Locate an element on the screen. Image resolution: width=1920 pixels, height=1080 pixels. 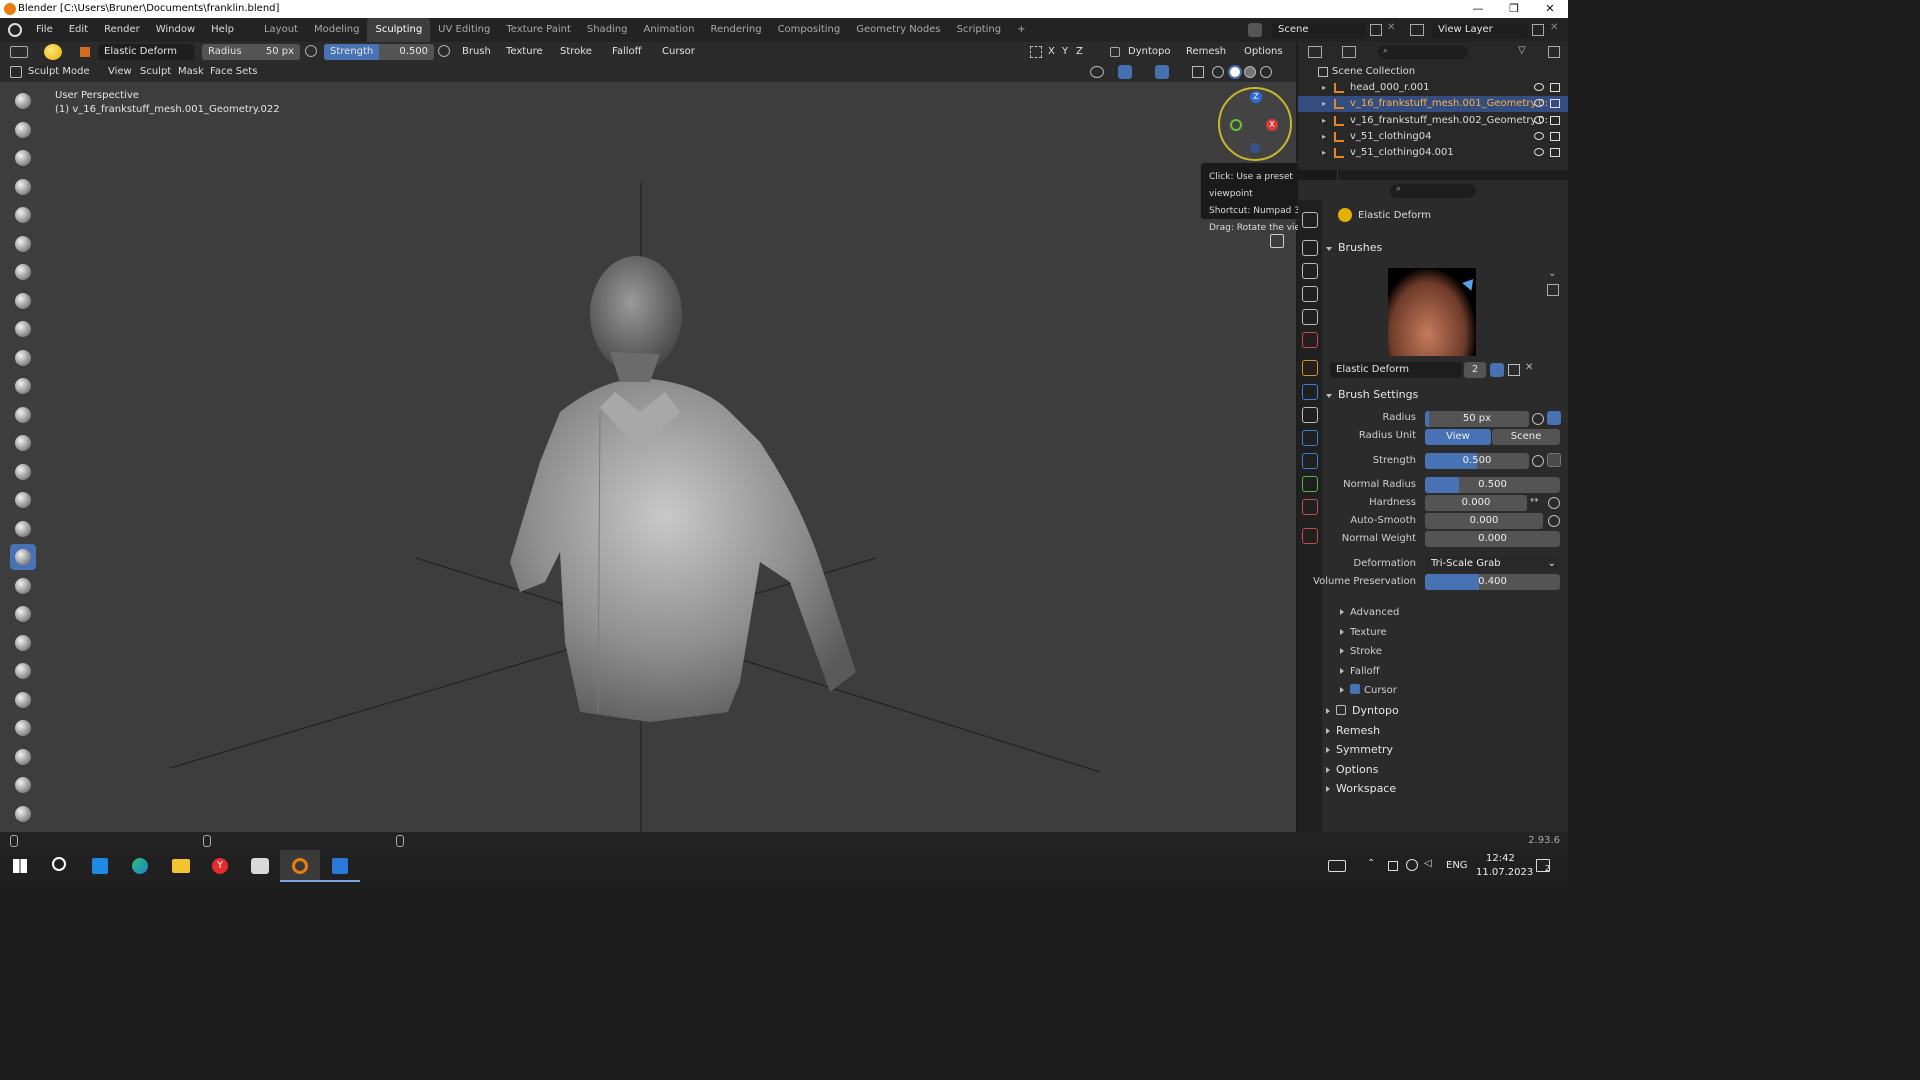
tab-world-icon is located at coordinates (1310, 340).